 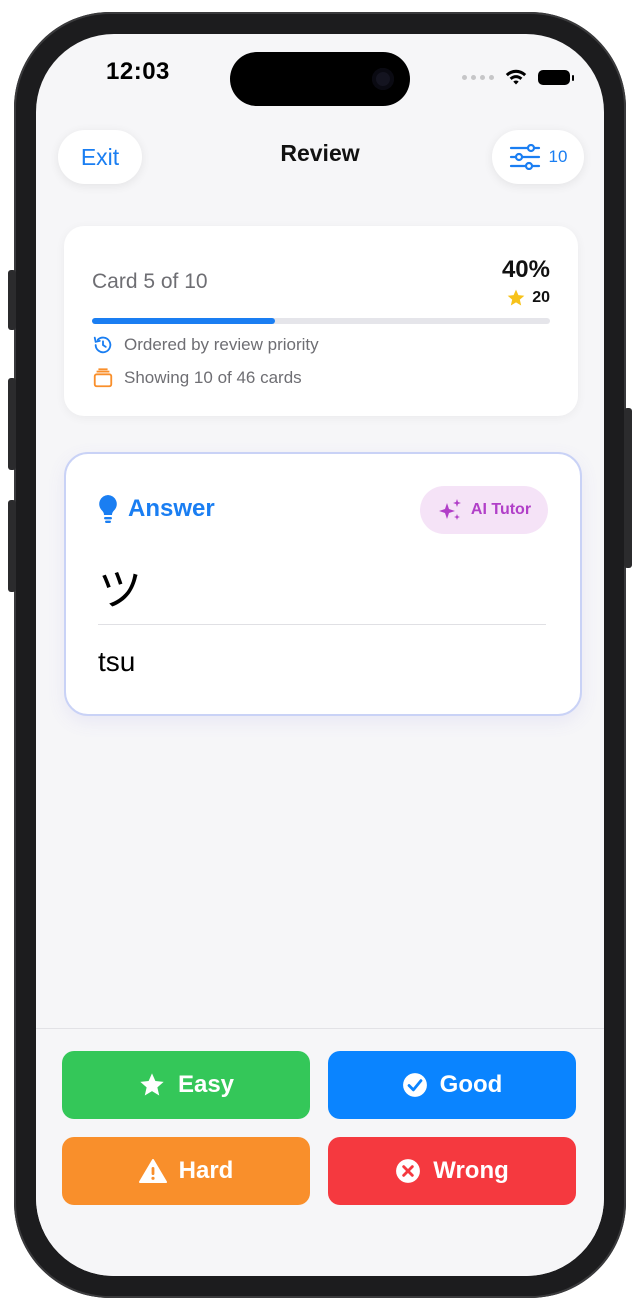 I want to click on good-button: Good, so click(x=452, y=1085).